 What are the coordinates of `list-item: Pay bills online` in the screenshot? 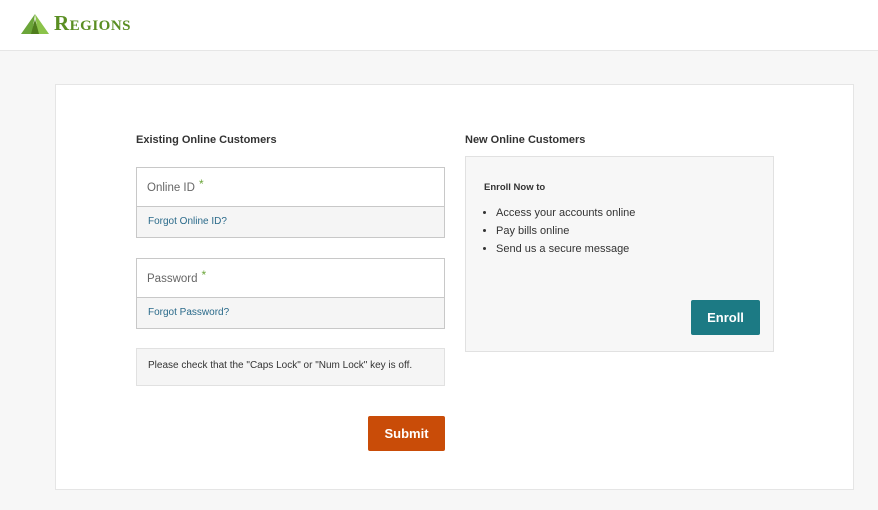 It's located at (565, 231).